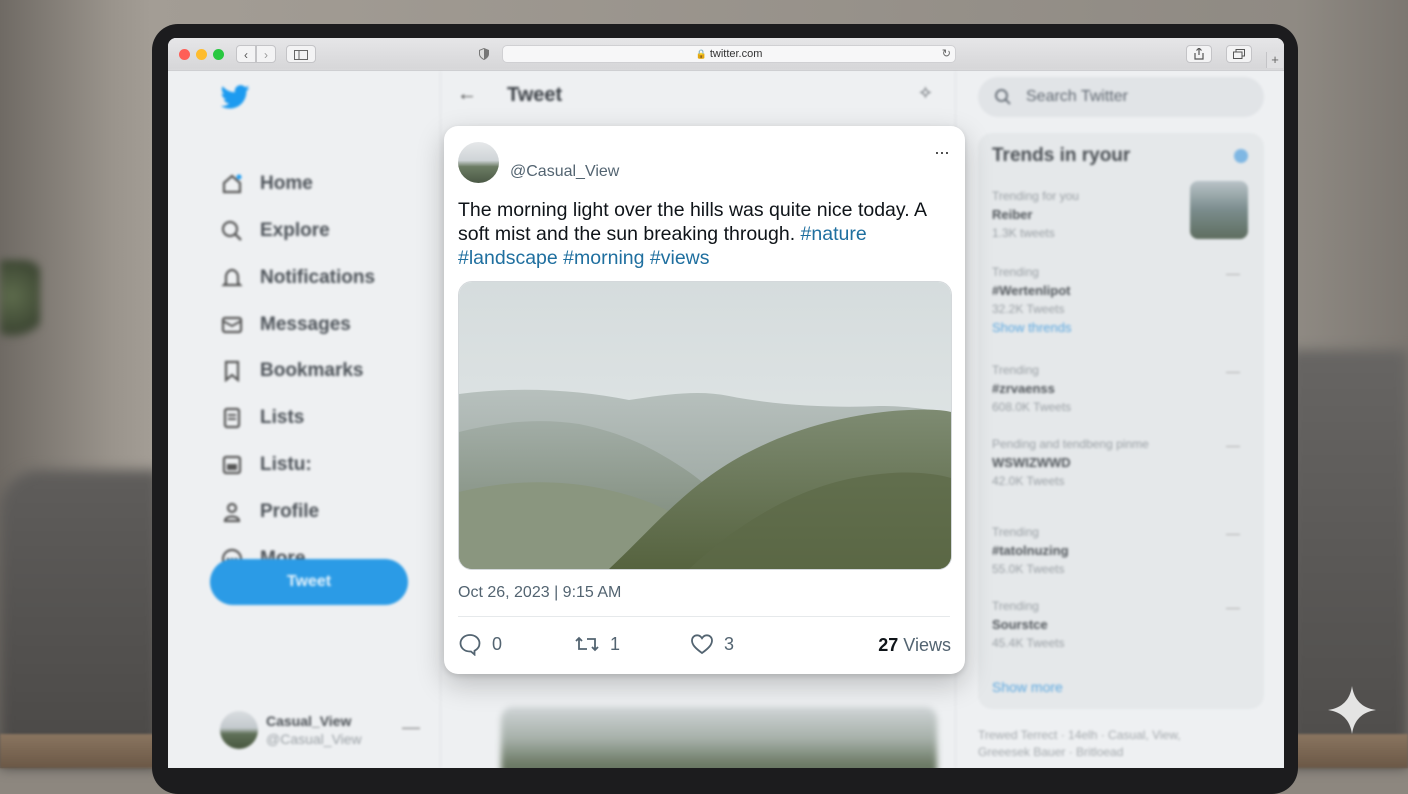 This screenshot has width=1408, height=794. What do you see at coordinates (232, 231) in the screenshot?
I see `search-icon` at bounding box center [232, 231].